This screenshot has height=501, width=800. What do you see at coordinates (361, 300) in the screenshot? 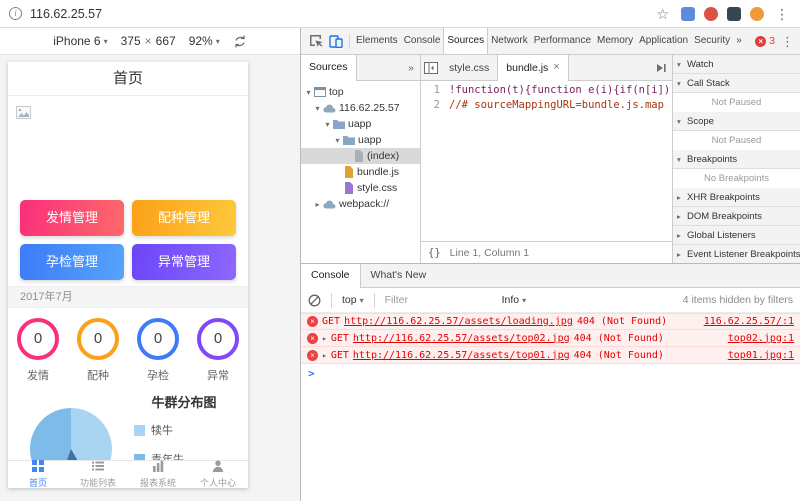
I see `chevron-down-icon: ▾` at bounding box center [361, 300].